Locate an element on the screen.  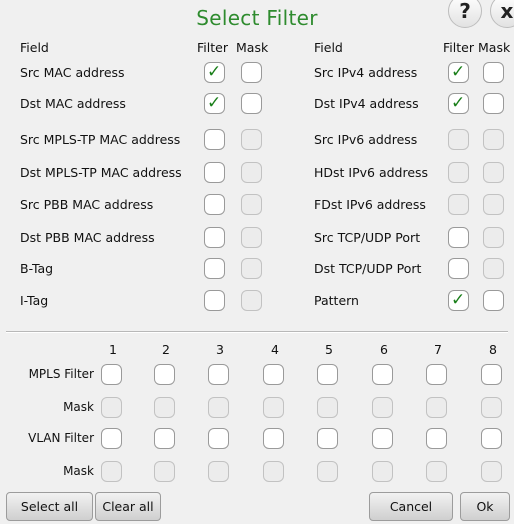
grid-checkbox-r2-c1 is located at coordinates (111, 438).